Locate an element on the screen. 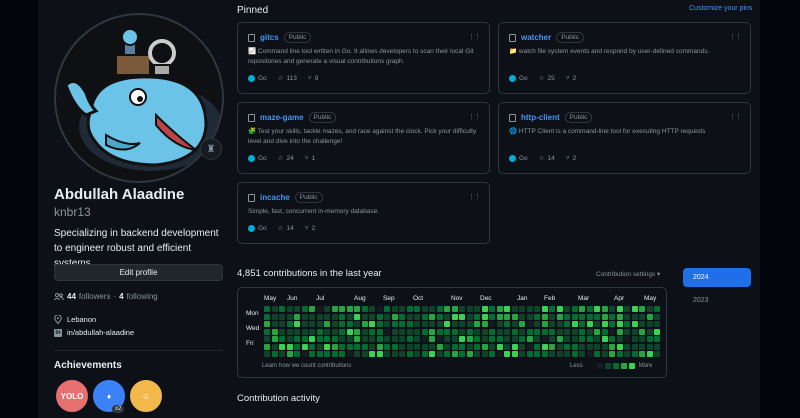  repo-forks: ⑂ 2 is located at coordinates (571, 78).